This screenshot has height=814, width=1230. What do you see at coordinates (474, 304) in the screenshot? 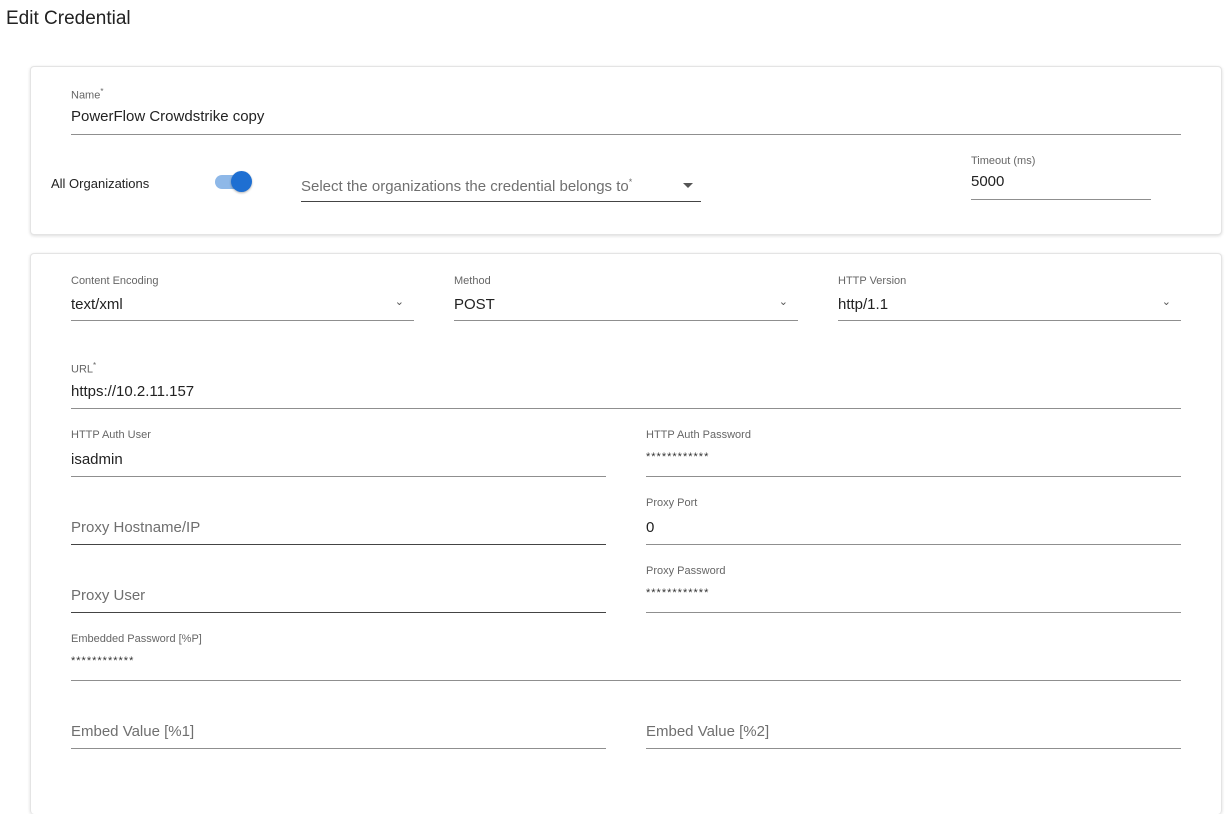
I see `method-value: POST` at bounding box center [474, 304].